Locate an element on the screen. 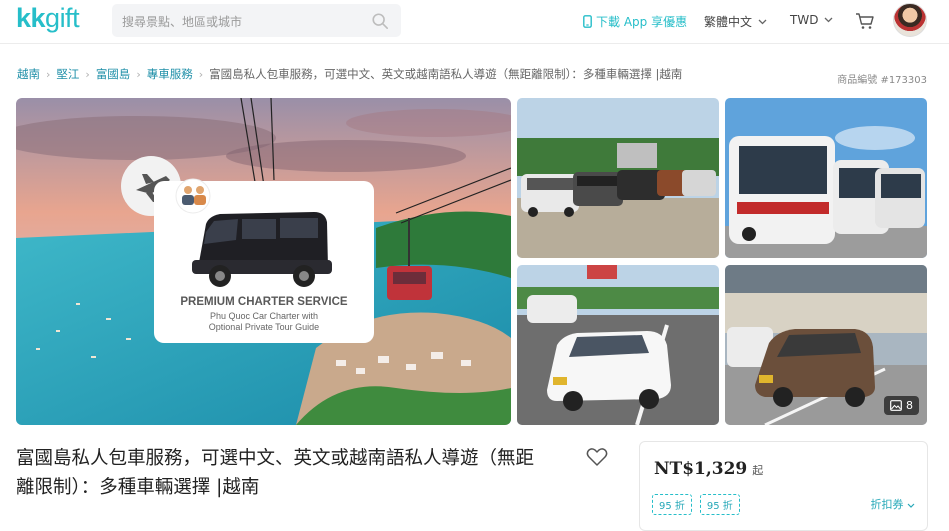 Image resolution: width=949 pixels, height=531 pixels. phone-icon is located at coordinates (587, 21).